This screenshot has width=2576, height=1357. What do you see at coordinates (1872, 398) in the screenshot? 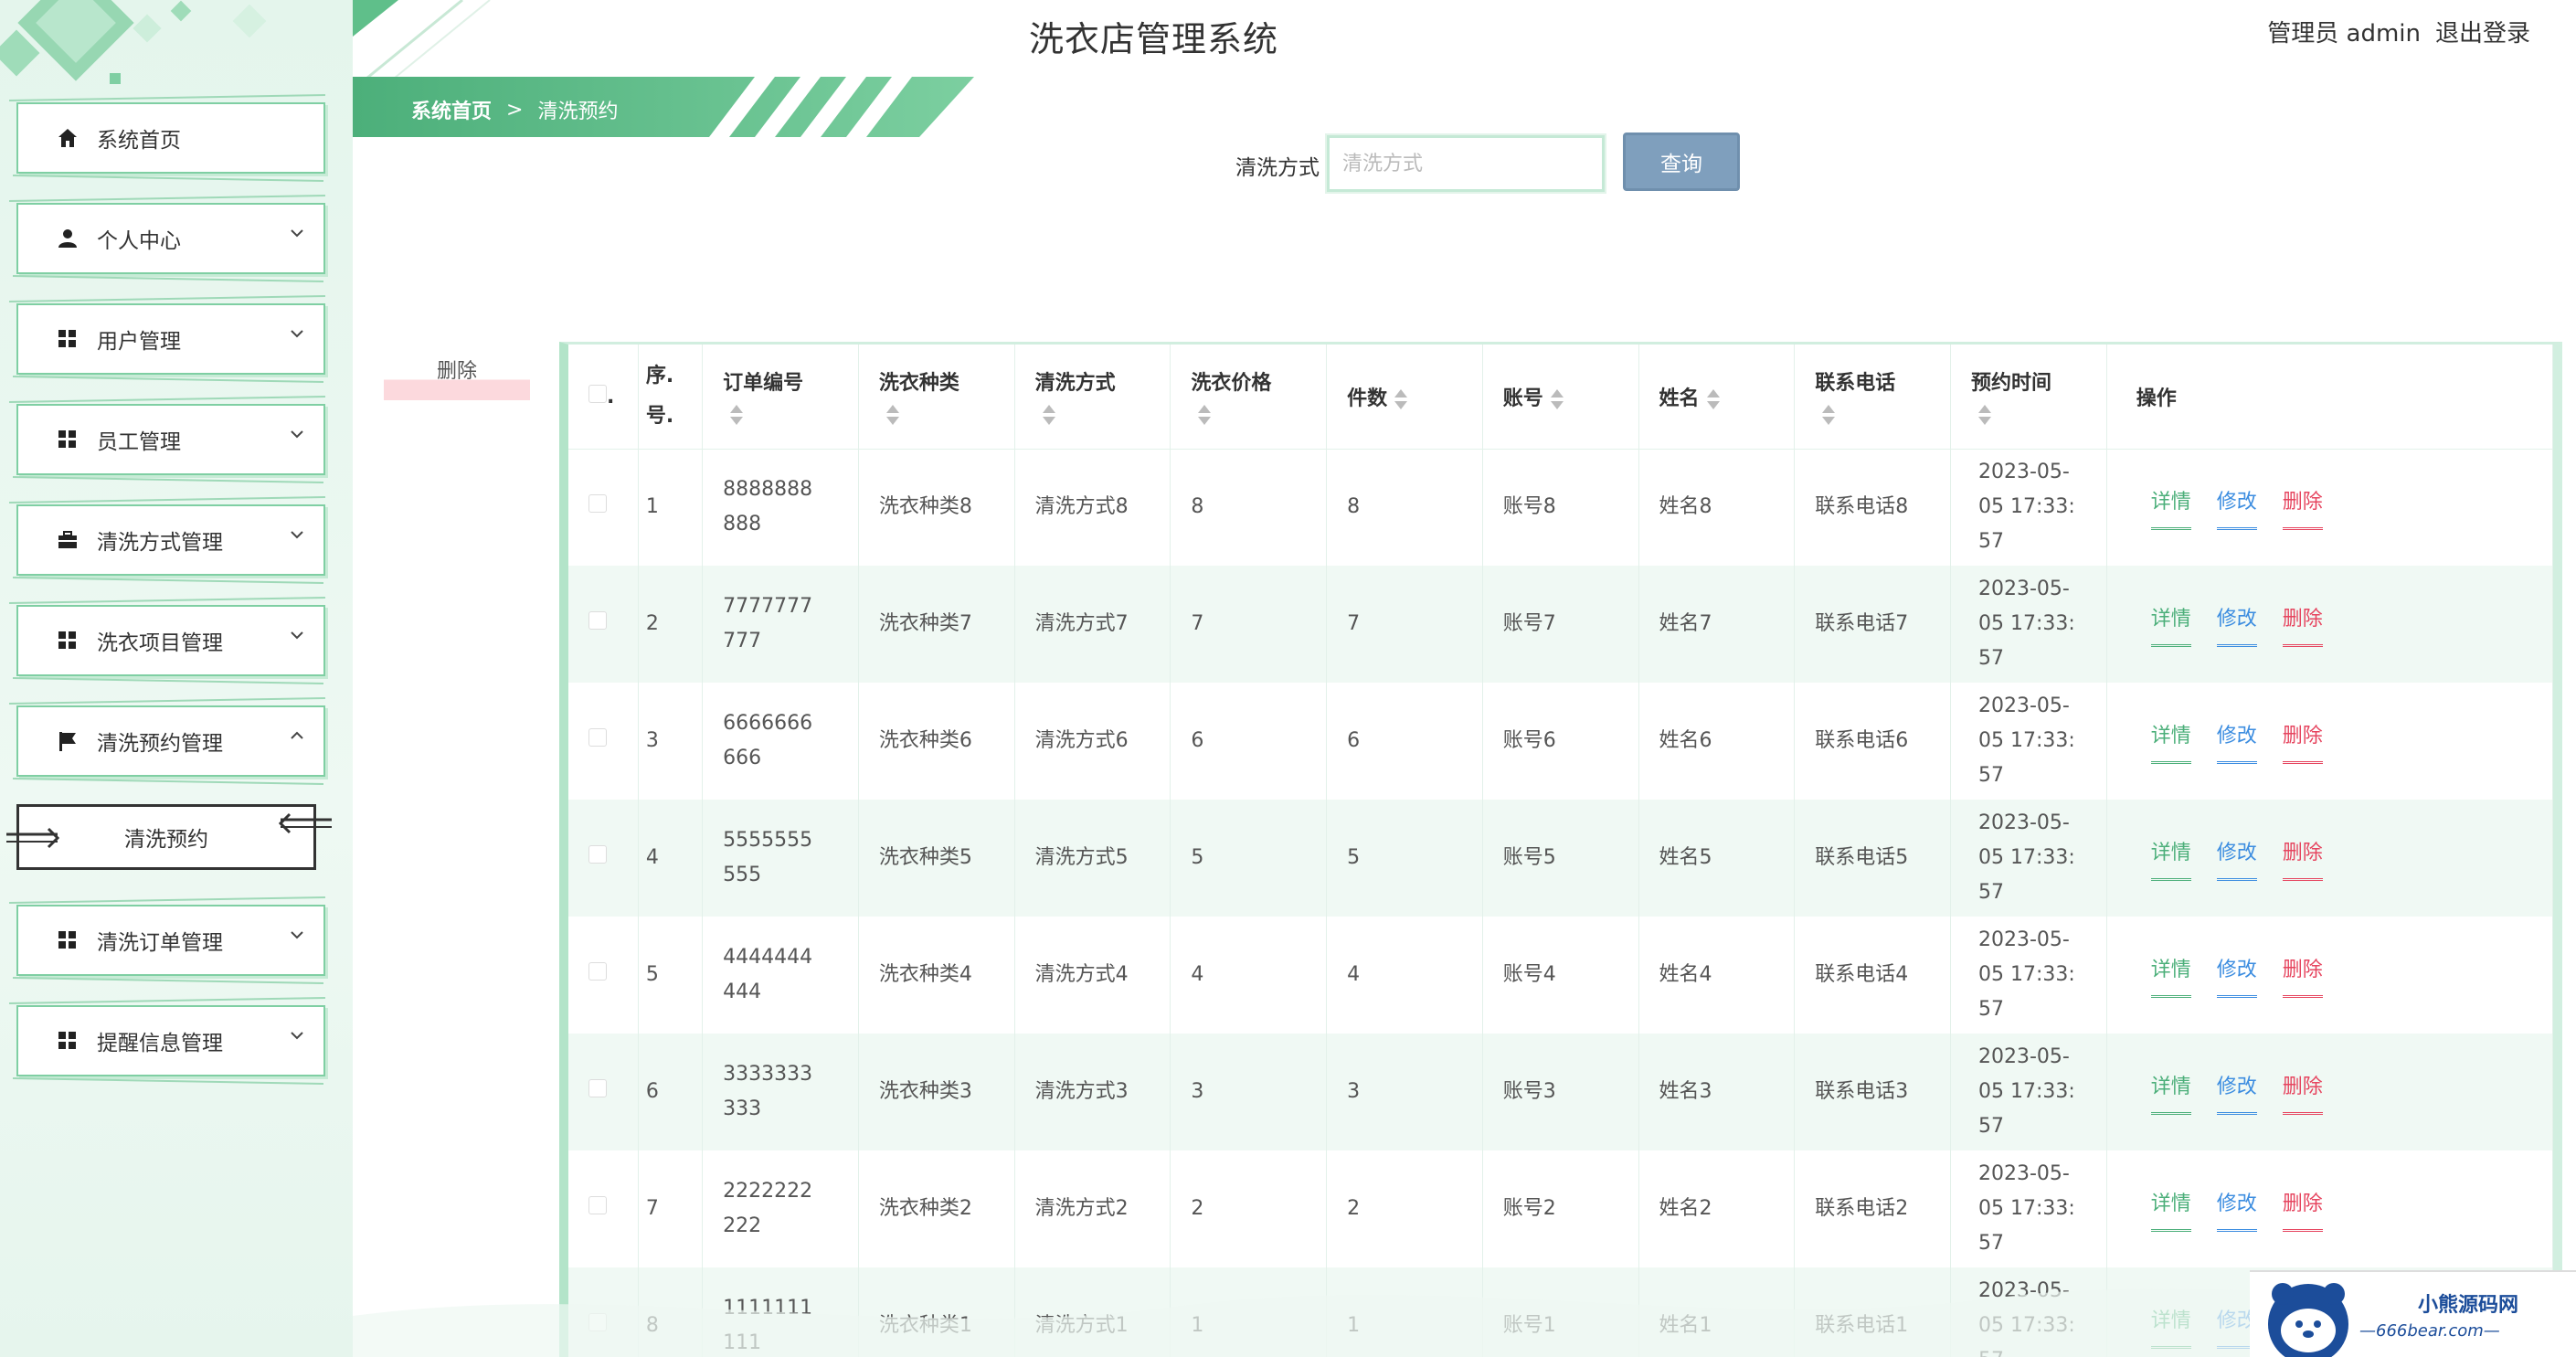
I see `column-header-phone: 联系电话` at bounding box center [1872, 398].